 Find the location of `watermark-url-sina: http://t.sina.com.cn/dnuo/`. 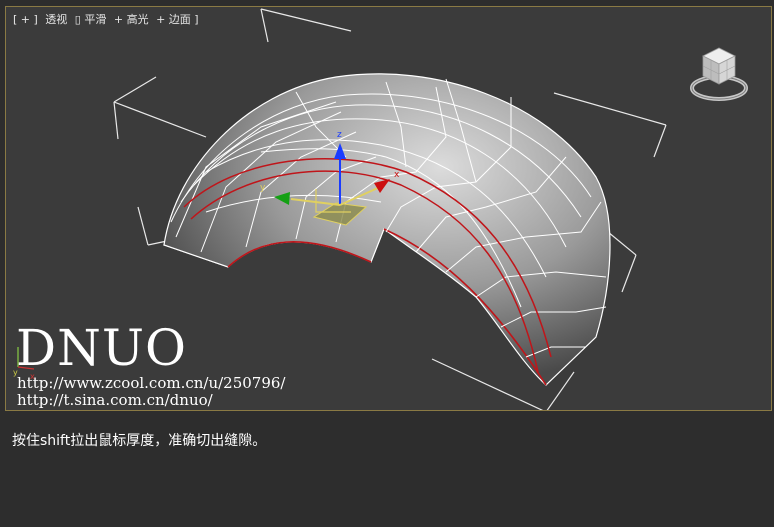

watermark-url-sina: http://t.sina.com.cn/dnuo/ is located at coordinates (115, 400).